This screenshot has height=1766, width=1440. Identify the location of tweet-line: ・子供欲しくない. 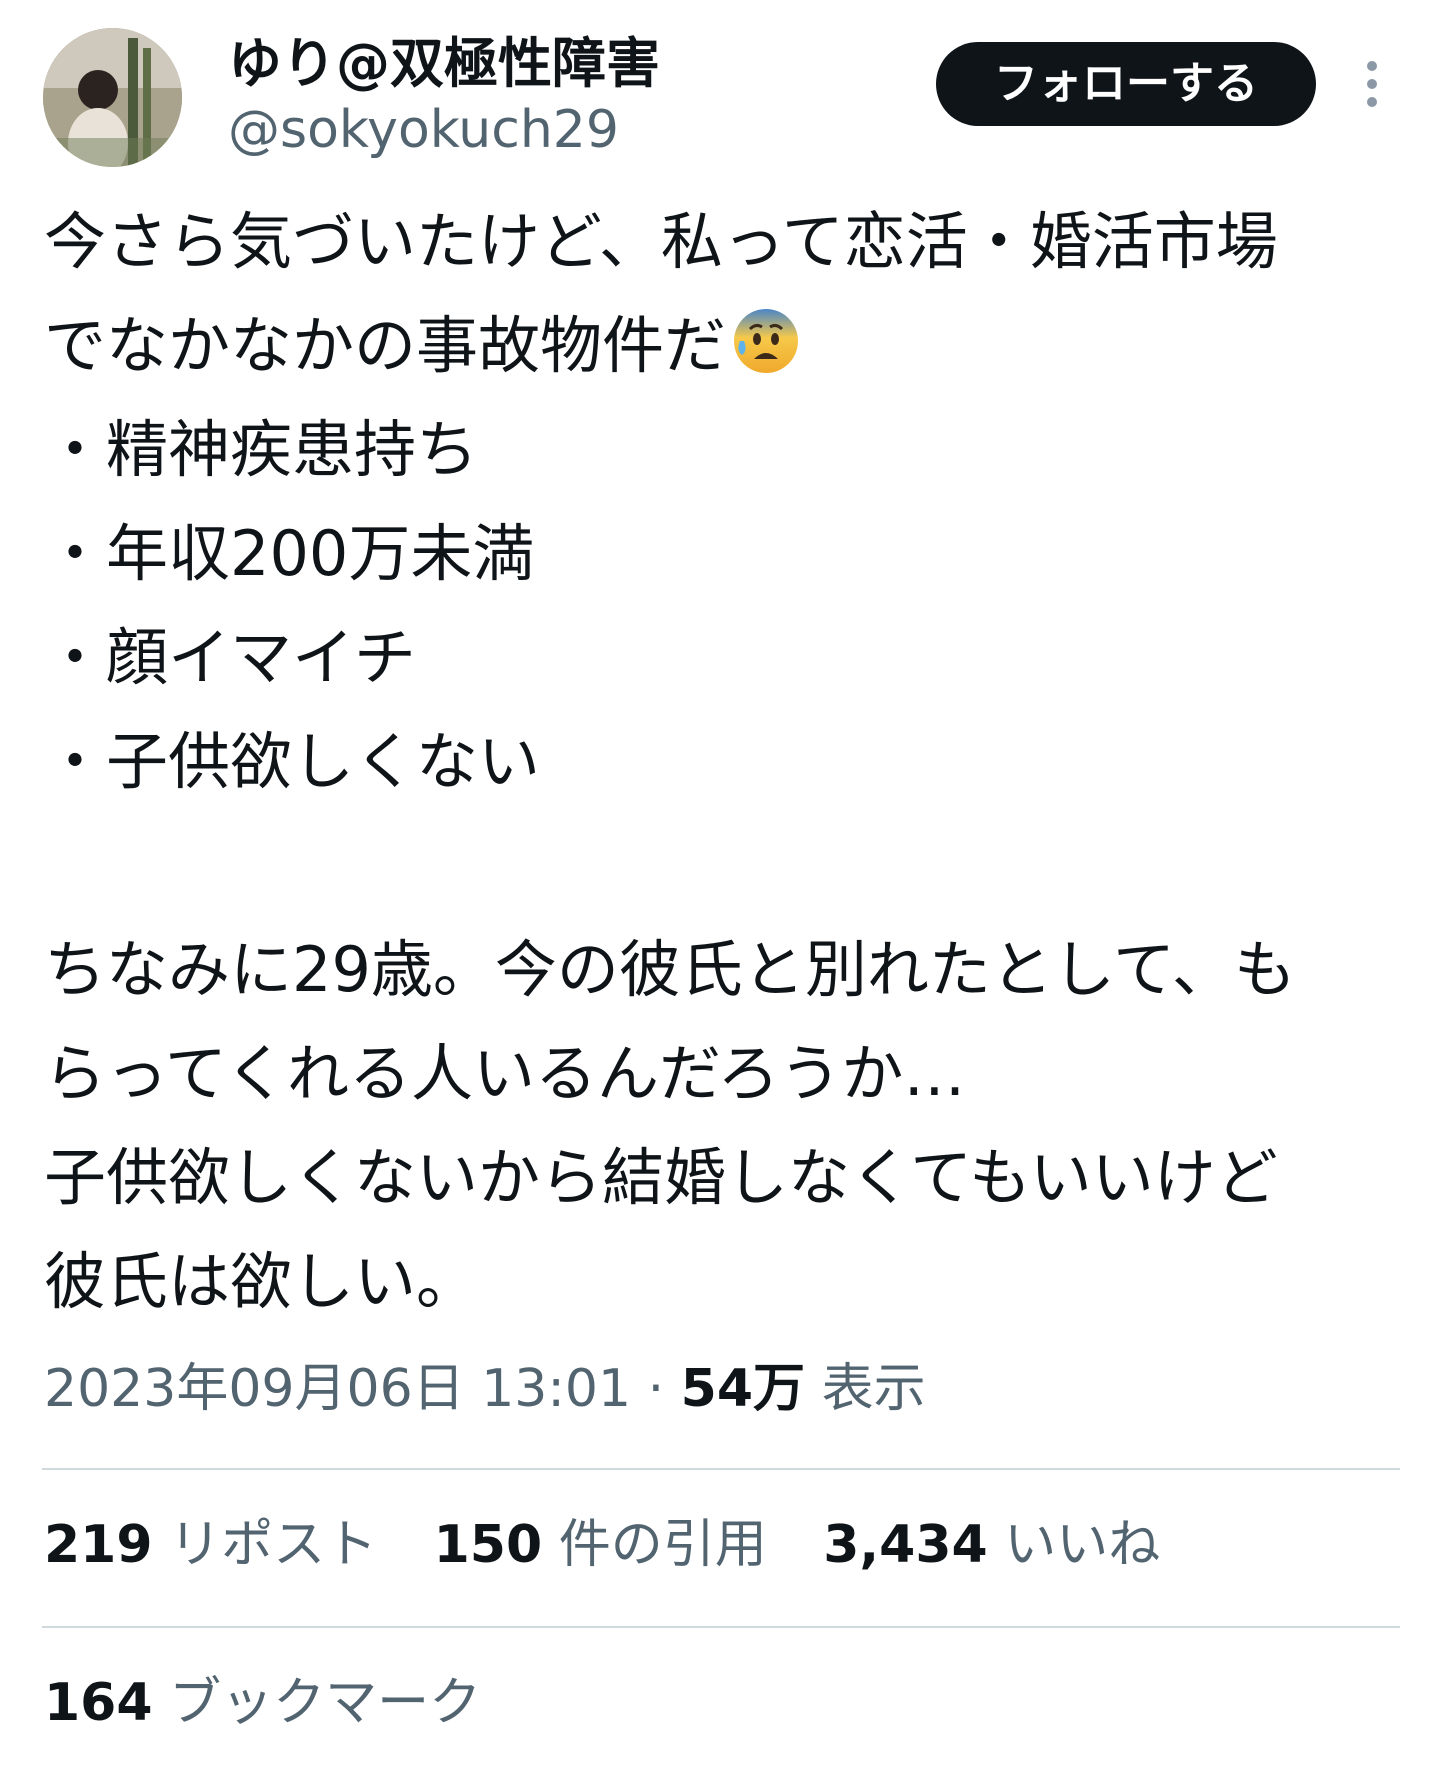
(292, 761).